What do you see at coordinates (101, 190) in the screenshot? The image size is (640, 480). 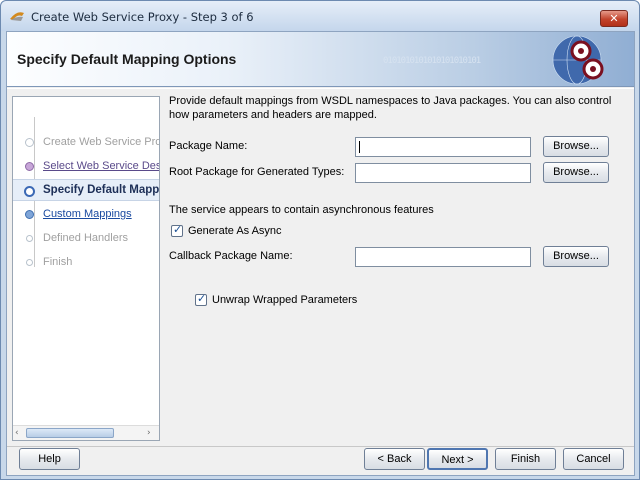 I see `step-label: Specify Default Mapping Options` at bounding box center [101, 190].